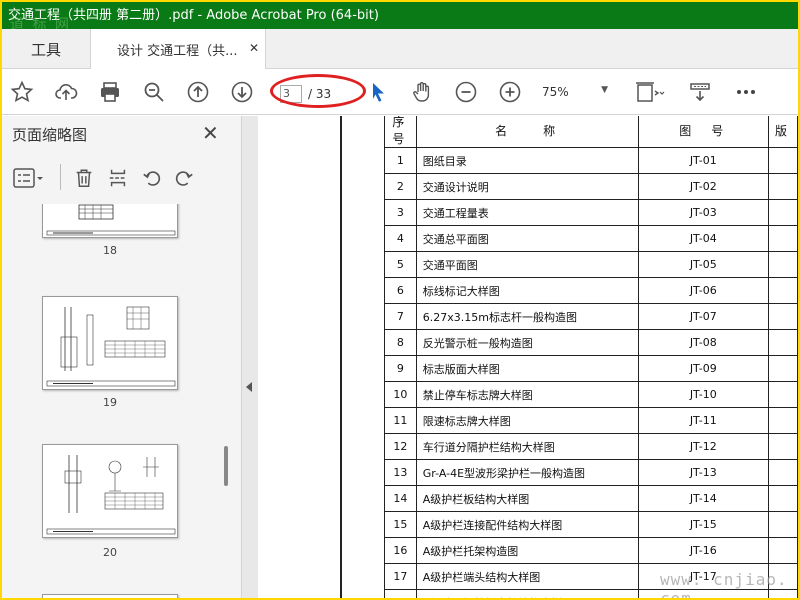 This screenshot has height=600, width=800. I want to click on sidebar-toolbar, so click(122, 177).